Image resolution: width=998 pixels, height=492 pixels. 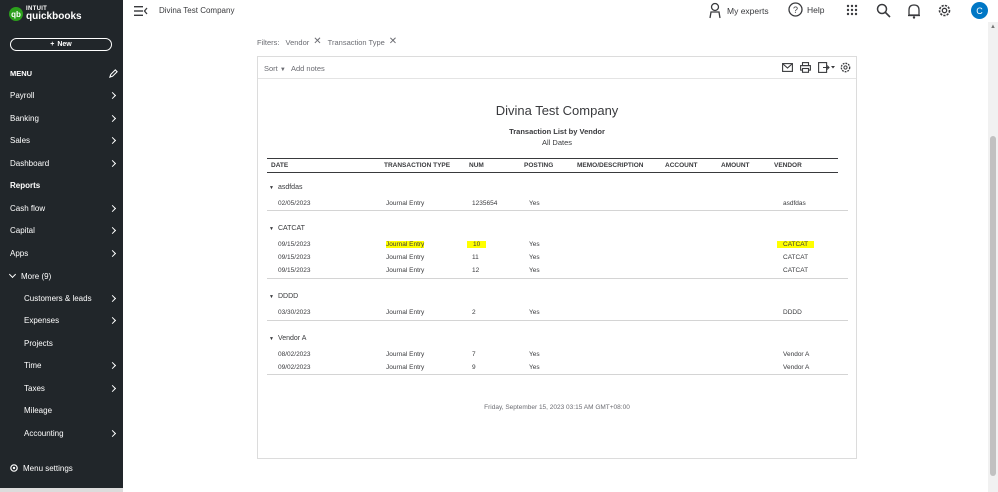 What do you see at coordinates (52, 44) in the screenshot?
I see `plus-icon: +` at bounding box center [52, 44].